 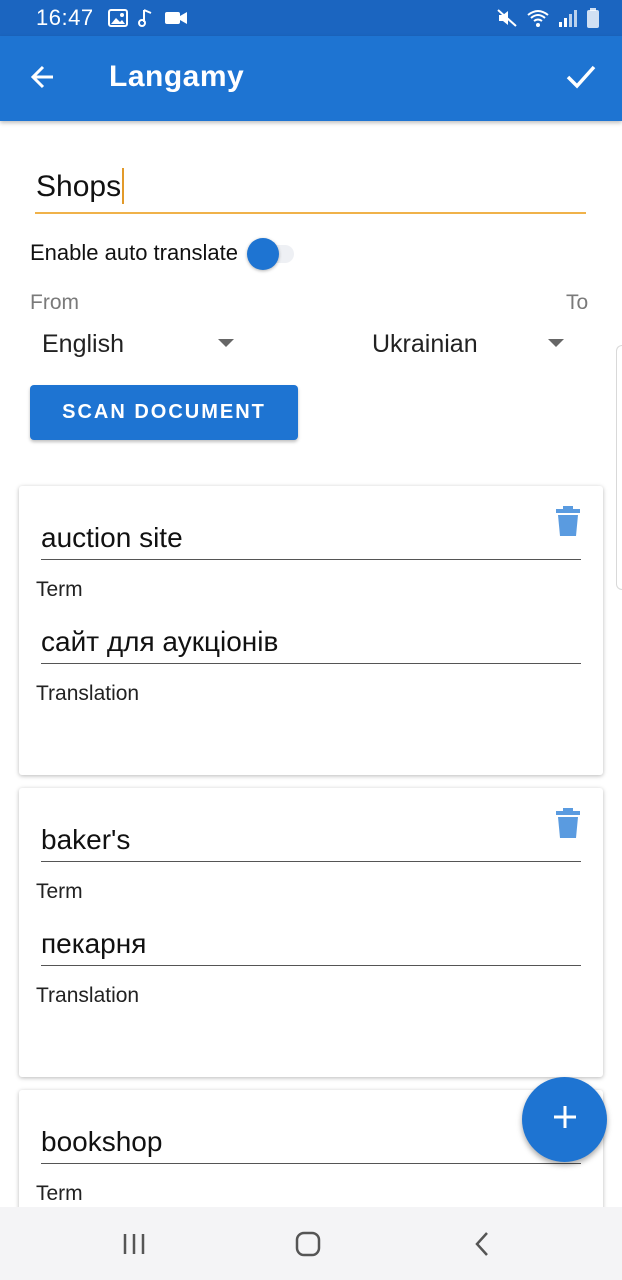 I want to click on battery-icon, so click(x=593, y=18).